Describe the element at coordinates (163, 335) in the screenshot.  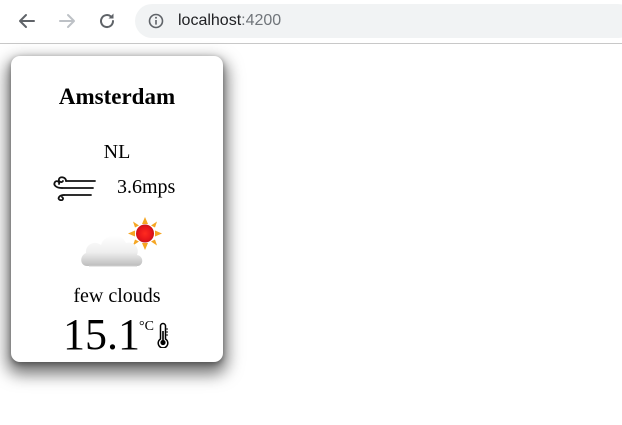
I see `thermometer-icon` at that location.